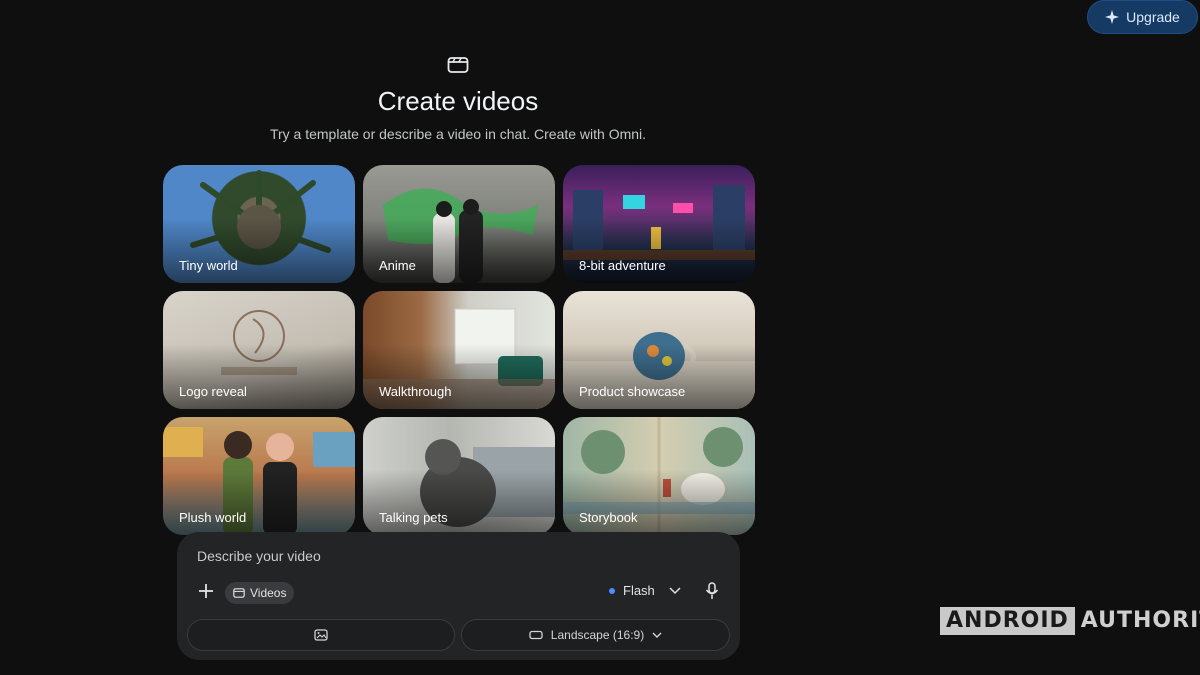 The image size is (1200, 675). I want to click on template-label: Talking pets, so click(413, 517).